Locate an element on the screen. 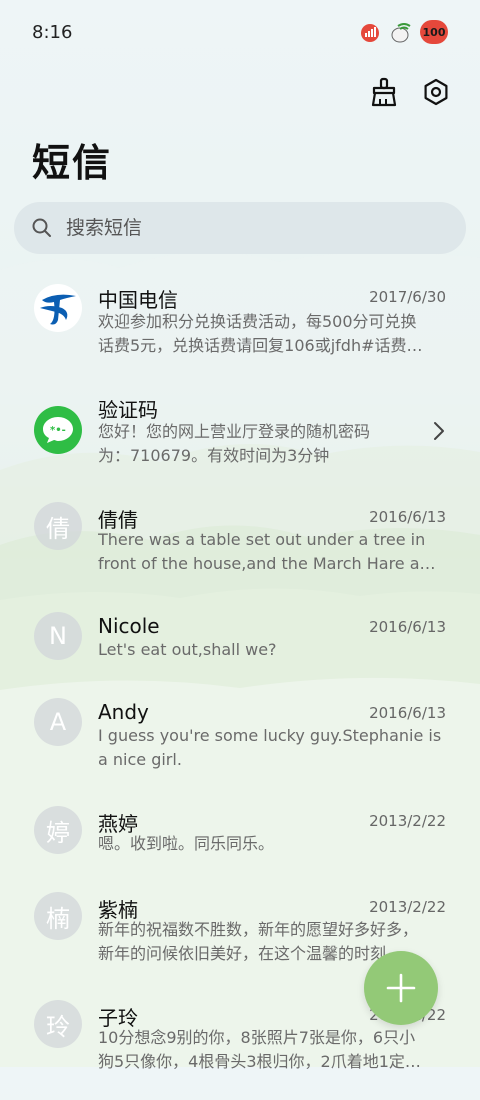 The width and height of the screenshot is (480, 1100). broom-icon is located at coordinates (384, 92).